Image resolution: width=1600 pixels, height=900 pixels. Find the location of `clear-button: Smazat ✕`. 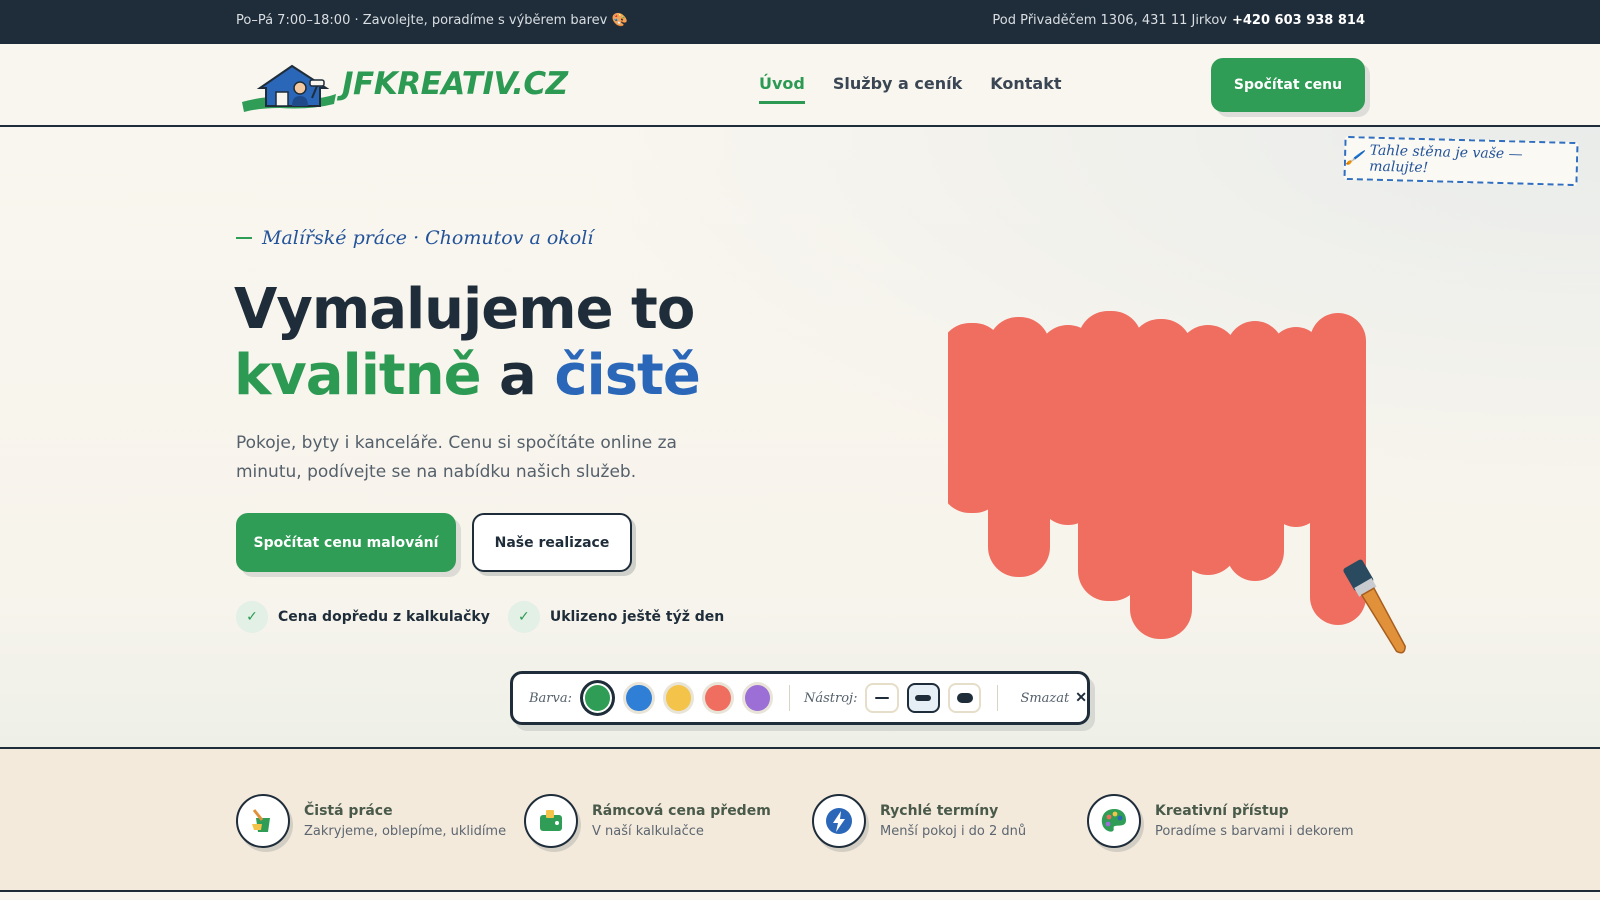

clear-button: Smazat ✕ is located at coordinates (1053, 698).